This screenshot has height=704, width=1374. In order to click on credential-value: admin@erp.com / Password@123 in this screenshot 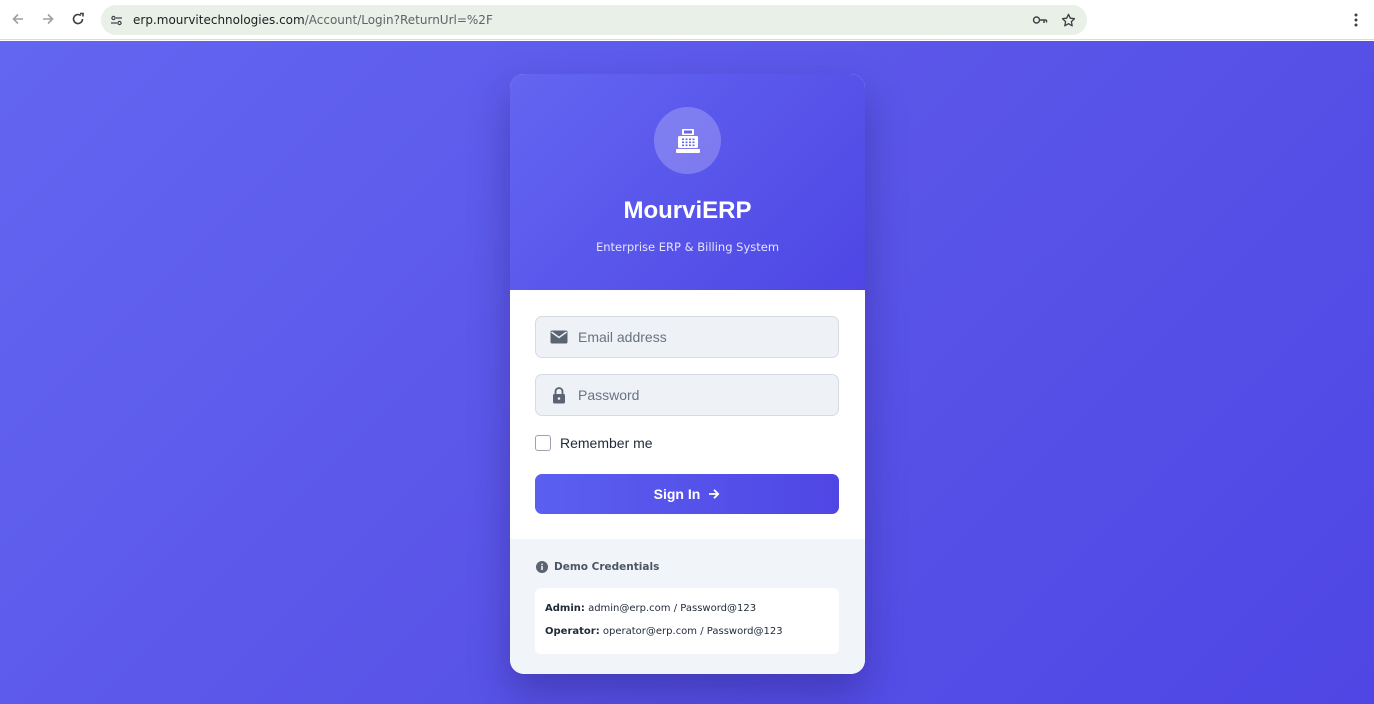, I will do `click(672, 608)`.